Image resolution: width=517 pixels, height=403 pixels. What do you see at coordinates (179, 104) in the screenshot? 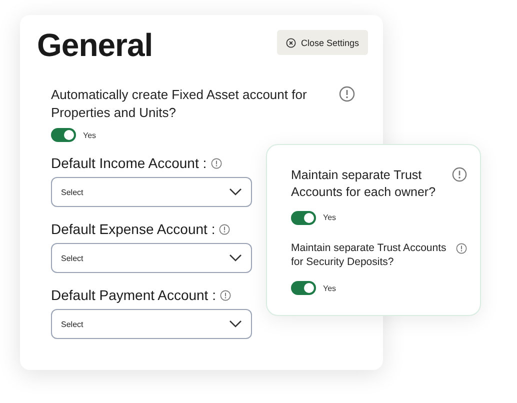
I see `setting-question: Automatically create Fixed Asset account for Properties and Units?` at bounding box center [179, 104].